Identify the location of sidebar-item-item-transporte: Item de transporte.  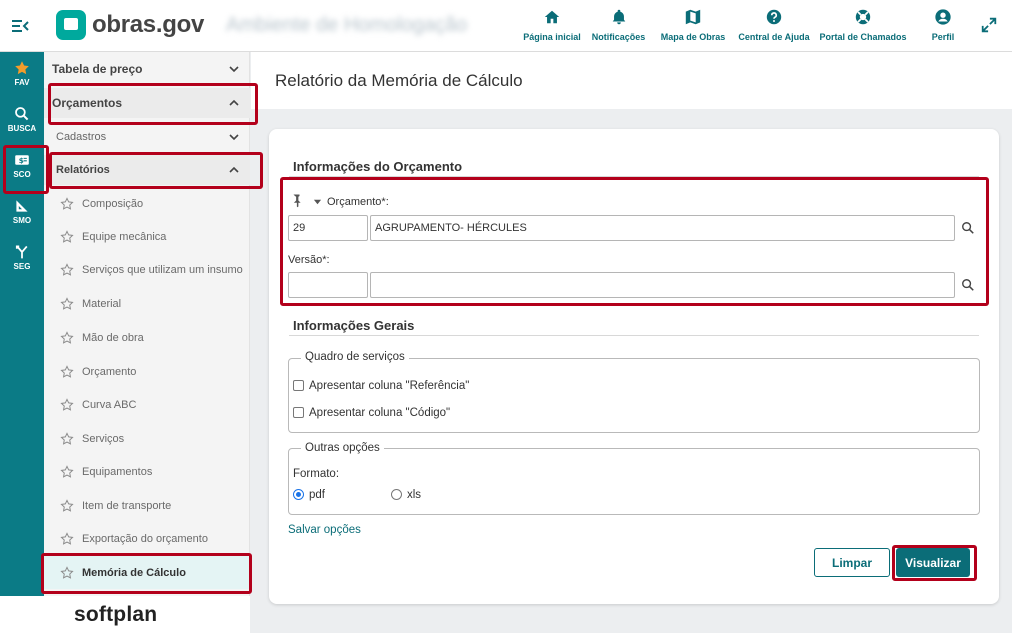
(147, 505).